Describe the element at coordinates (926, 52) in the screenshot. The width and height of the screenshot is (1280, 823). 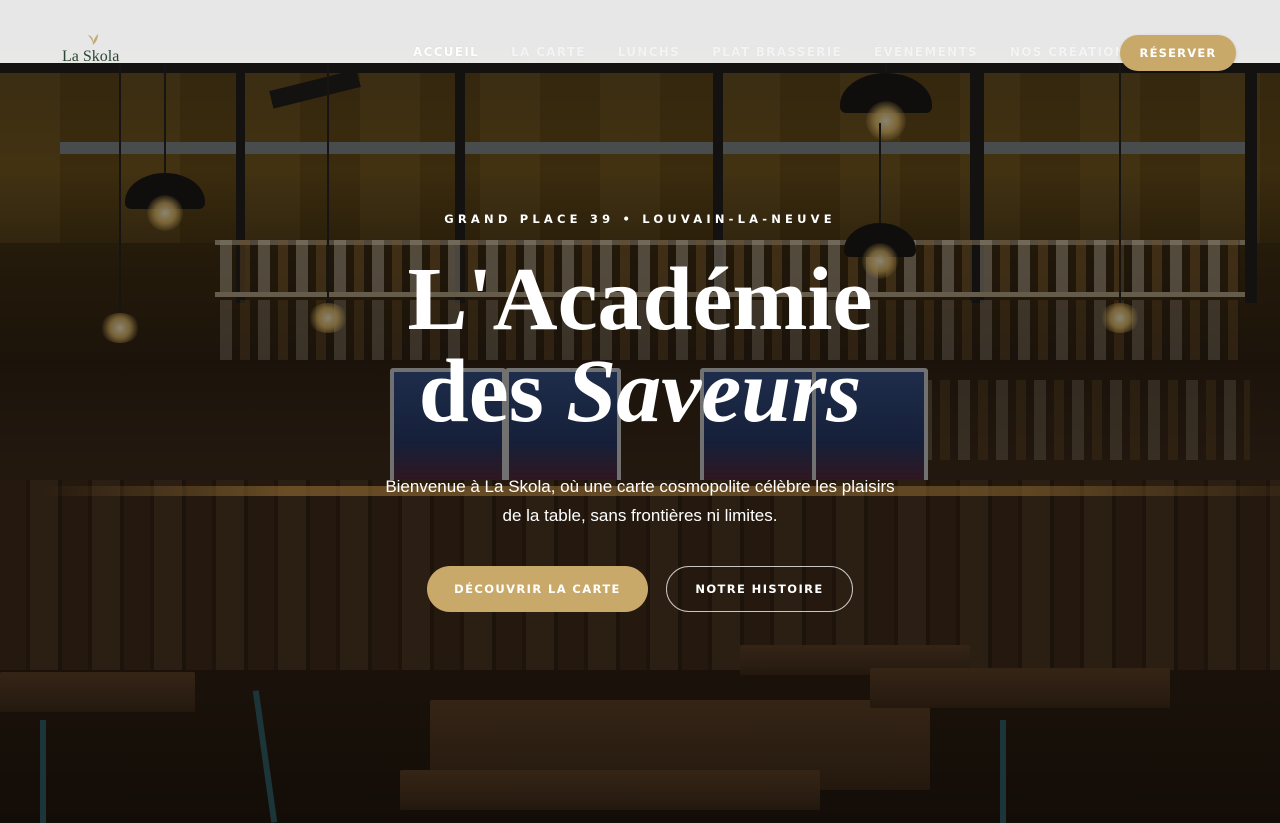
I see `nav-item-evenements: ÉVÉNEMENTS` at that location.